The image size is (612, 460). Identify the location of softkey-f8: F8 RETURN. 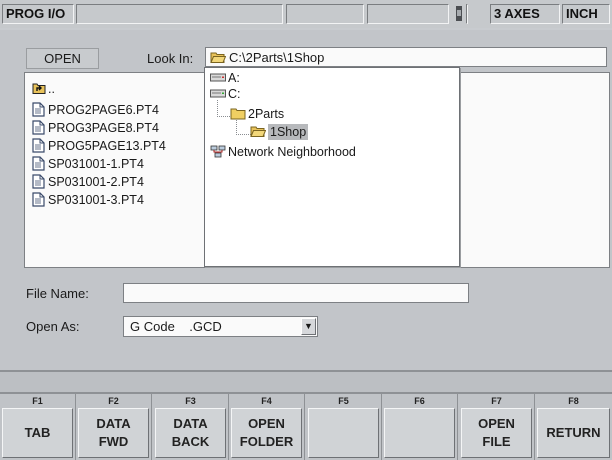
(573, 427).